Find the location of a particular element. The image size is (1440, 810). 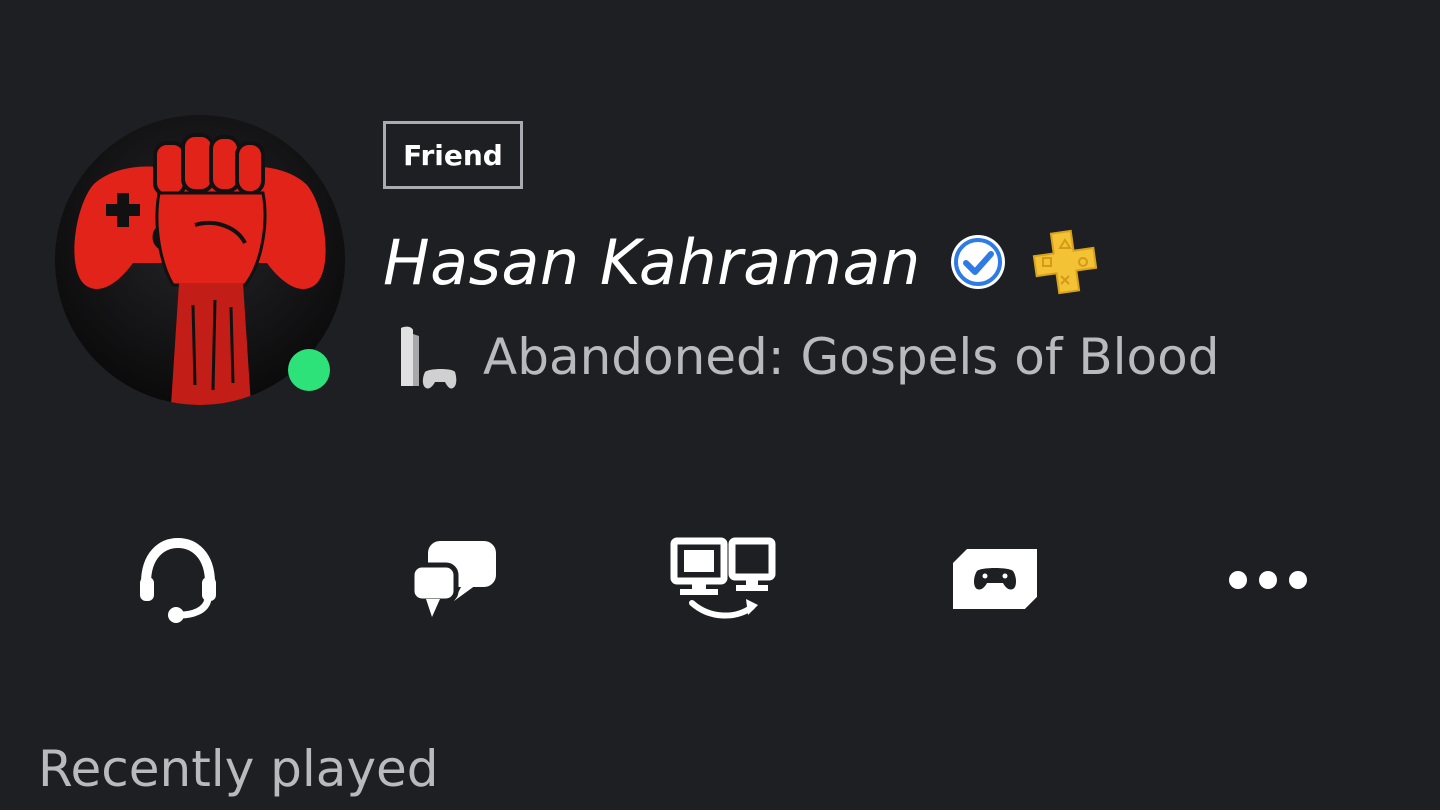

controller-screen-icon is located at coordinates (995, 580).